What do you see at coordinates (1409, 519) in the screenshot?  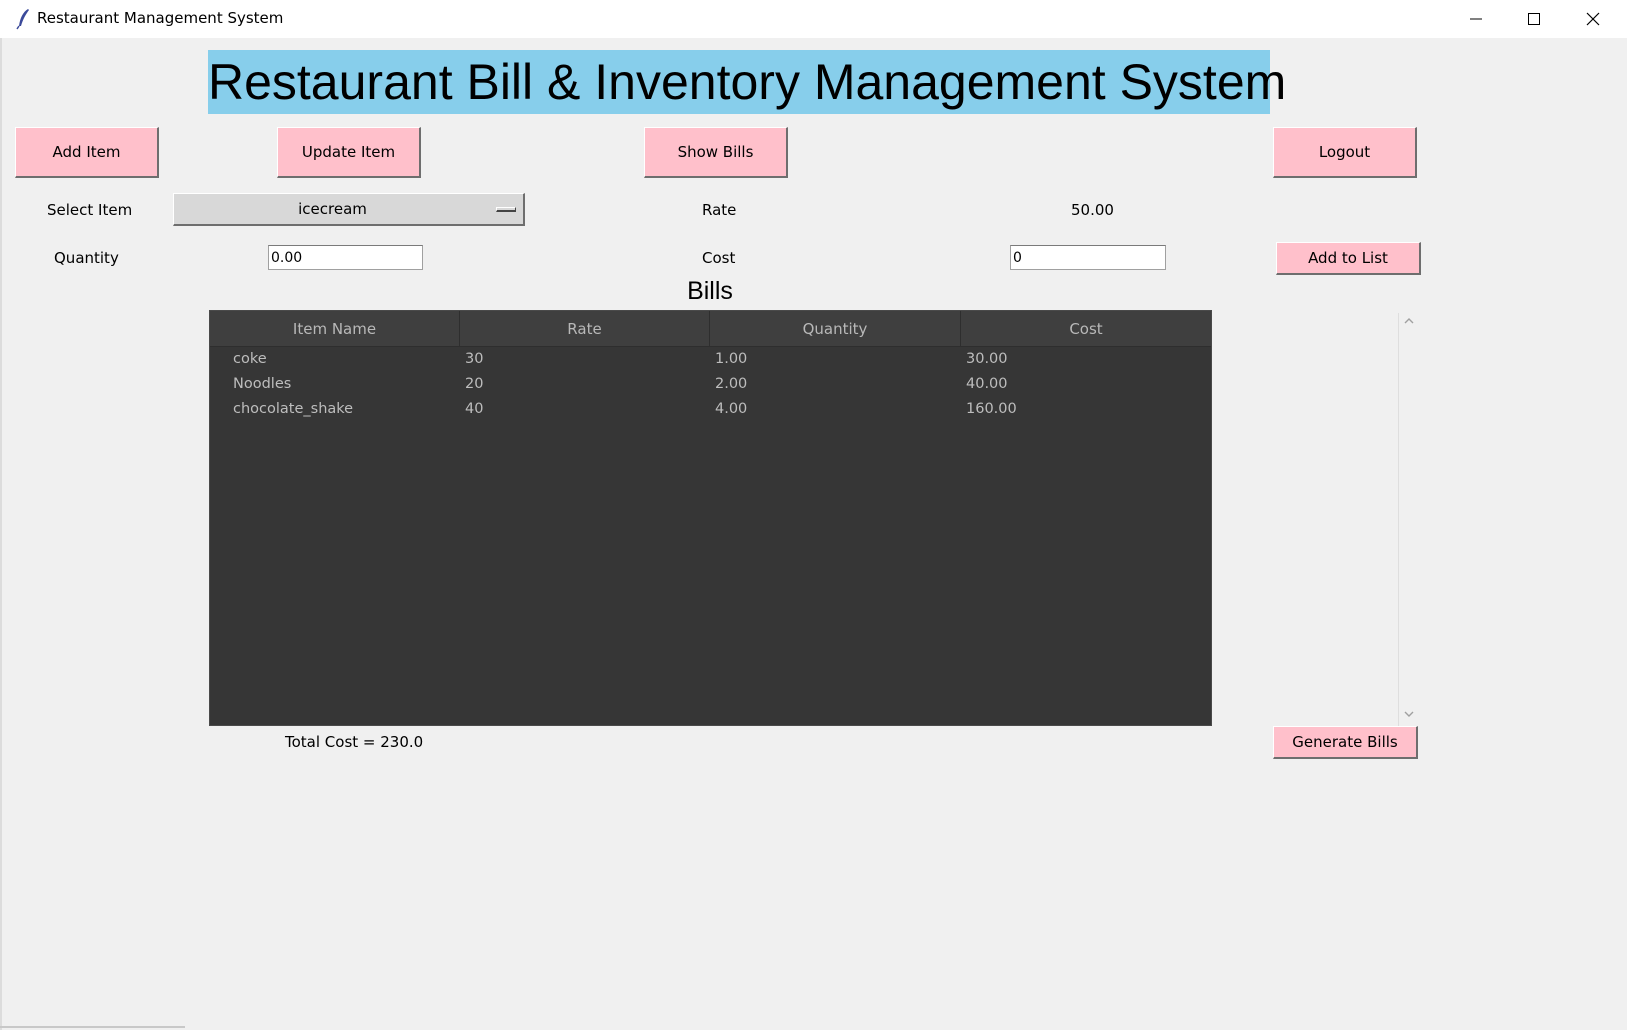 I see `vertical-scrollbar` at bounding box center [1409, 519].